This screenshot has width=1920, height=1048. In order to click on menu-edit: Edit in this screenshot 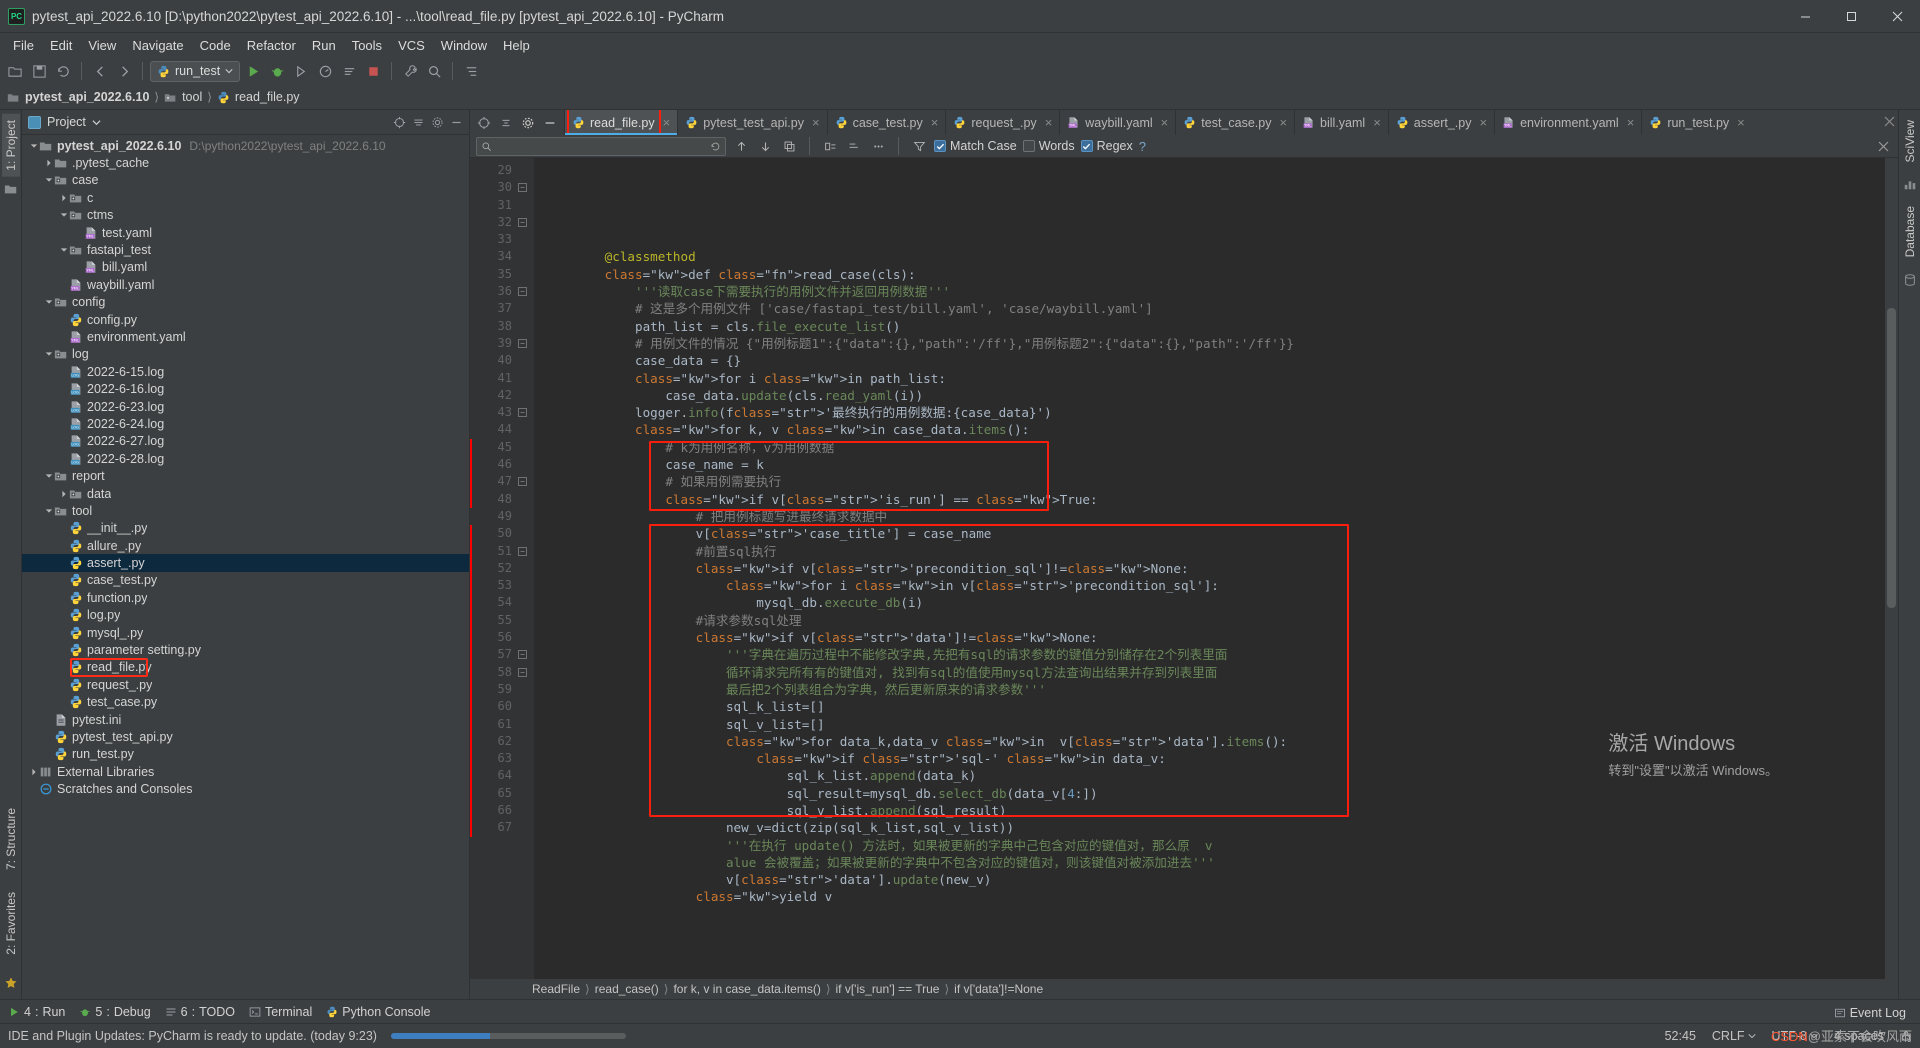, I will do `click(61, 45)`.